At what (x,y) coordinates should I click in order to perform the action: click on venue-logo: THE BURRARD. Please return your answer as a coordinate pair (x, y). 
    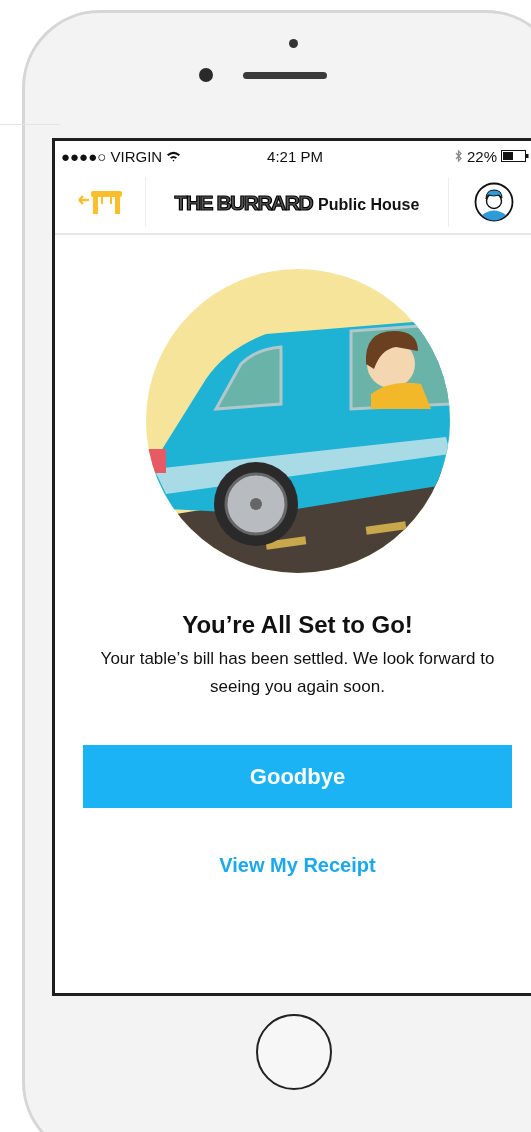
    Looking at the image, I should click on (243, 203).